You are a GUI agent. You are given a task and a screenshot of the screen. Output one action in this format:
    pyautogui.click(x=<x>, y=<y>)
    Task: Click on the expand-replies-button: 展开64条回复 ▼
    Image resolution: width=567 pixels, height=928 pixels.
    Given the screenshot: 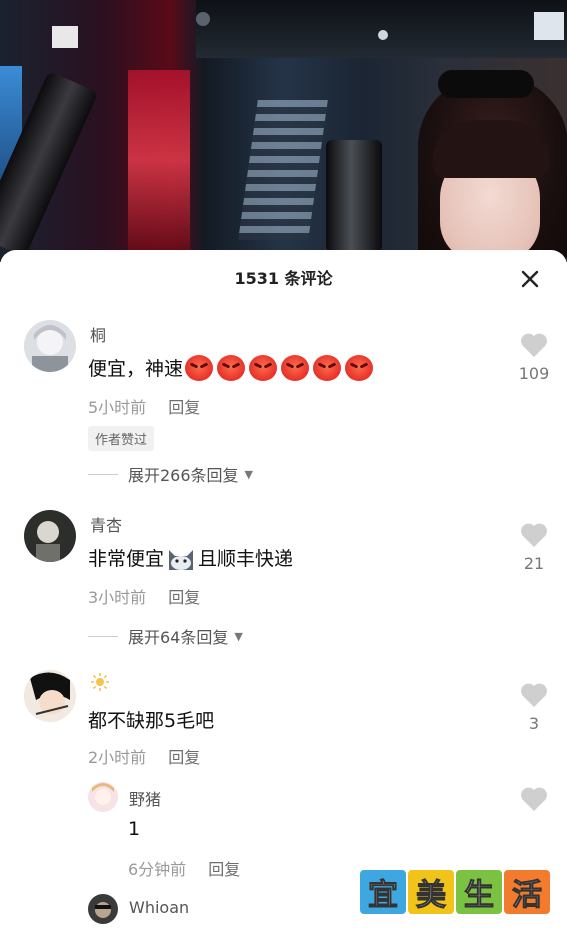 What is the action you would take?
    pyautogui.click(x=165, y=636)
    